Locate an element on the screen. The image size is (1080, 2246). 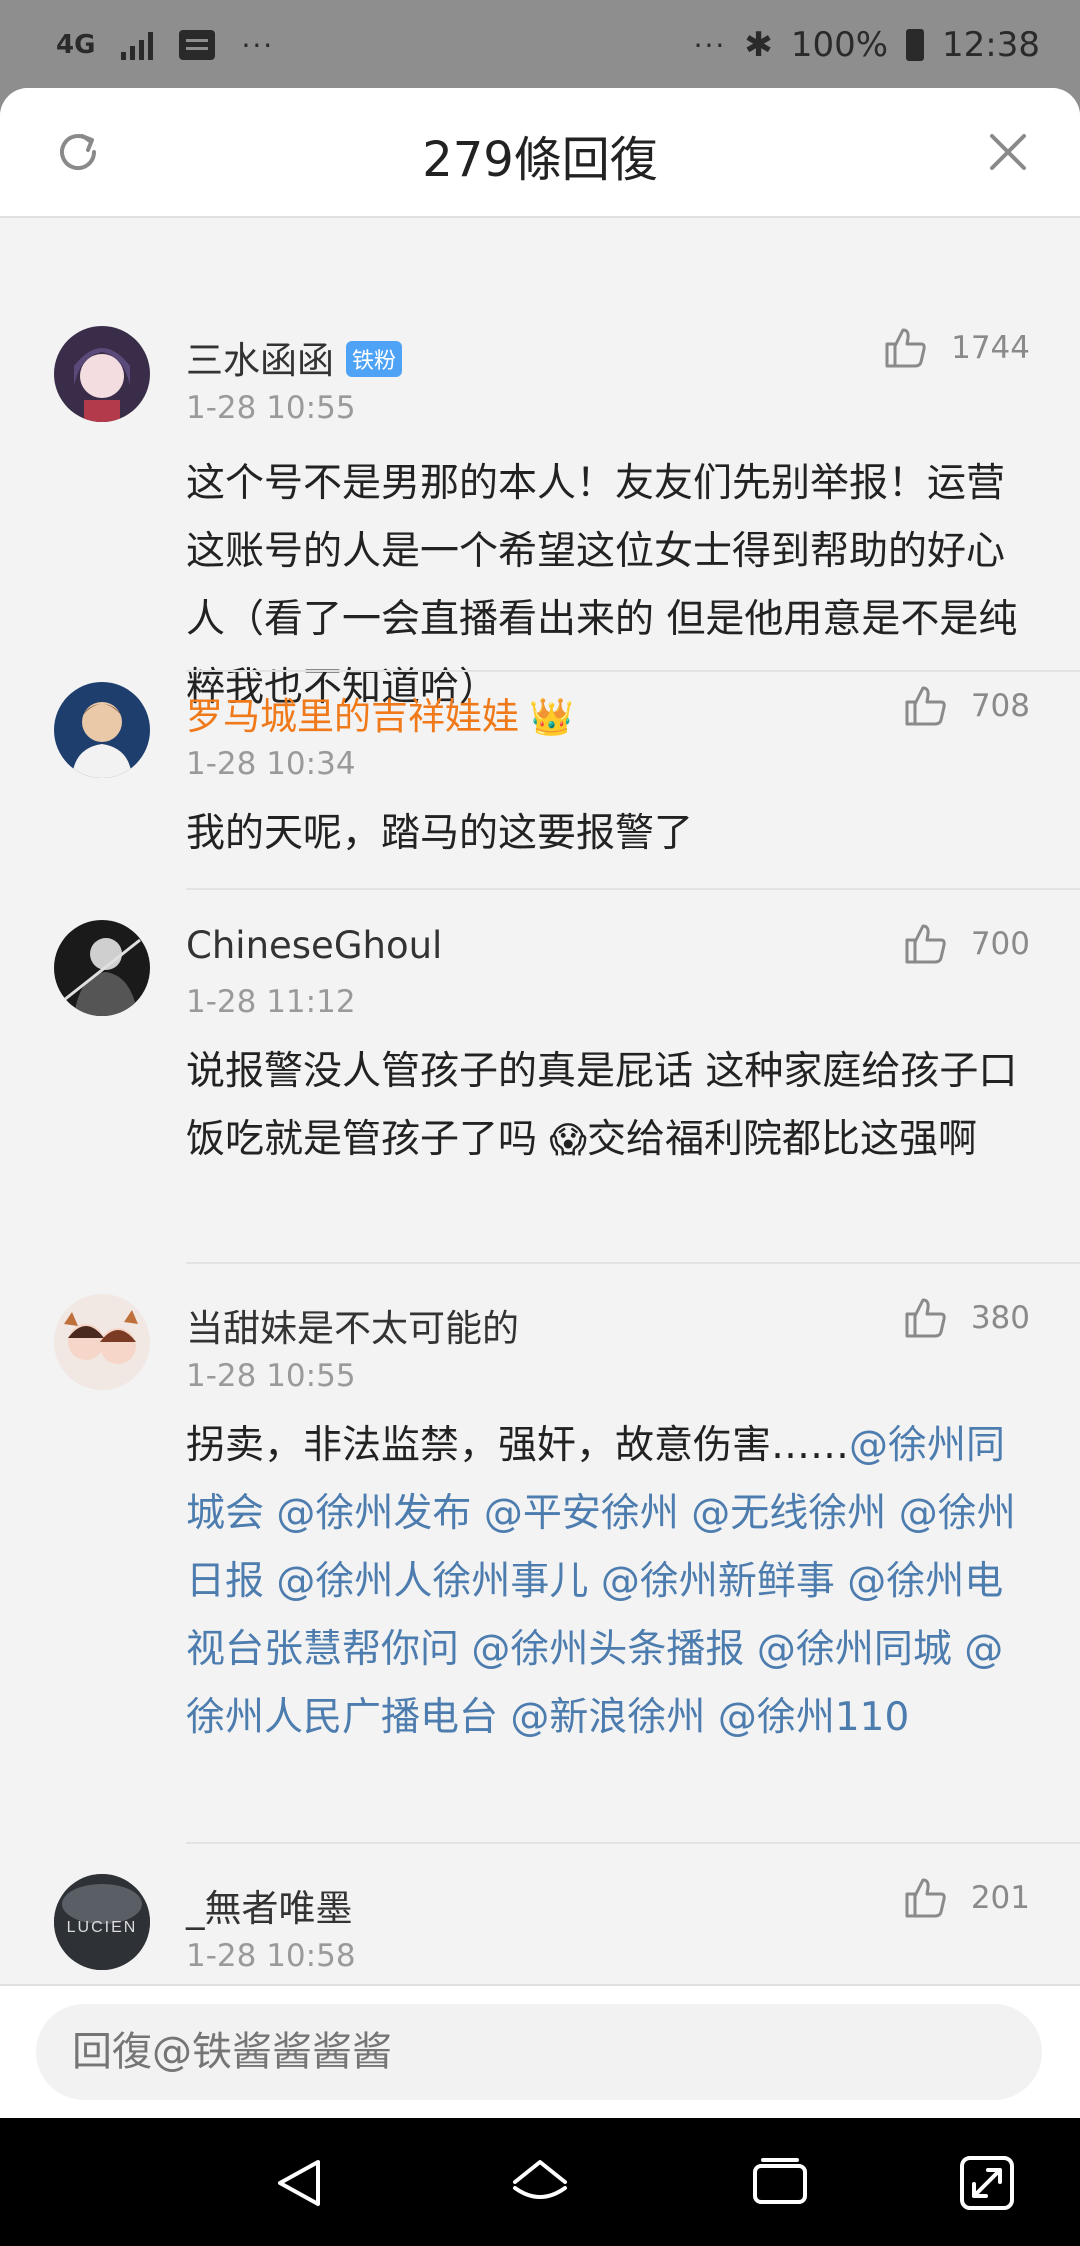
like-button: 708 is located at coordinates (965, 706).